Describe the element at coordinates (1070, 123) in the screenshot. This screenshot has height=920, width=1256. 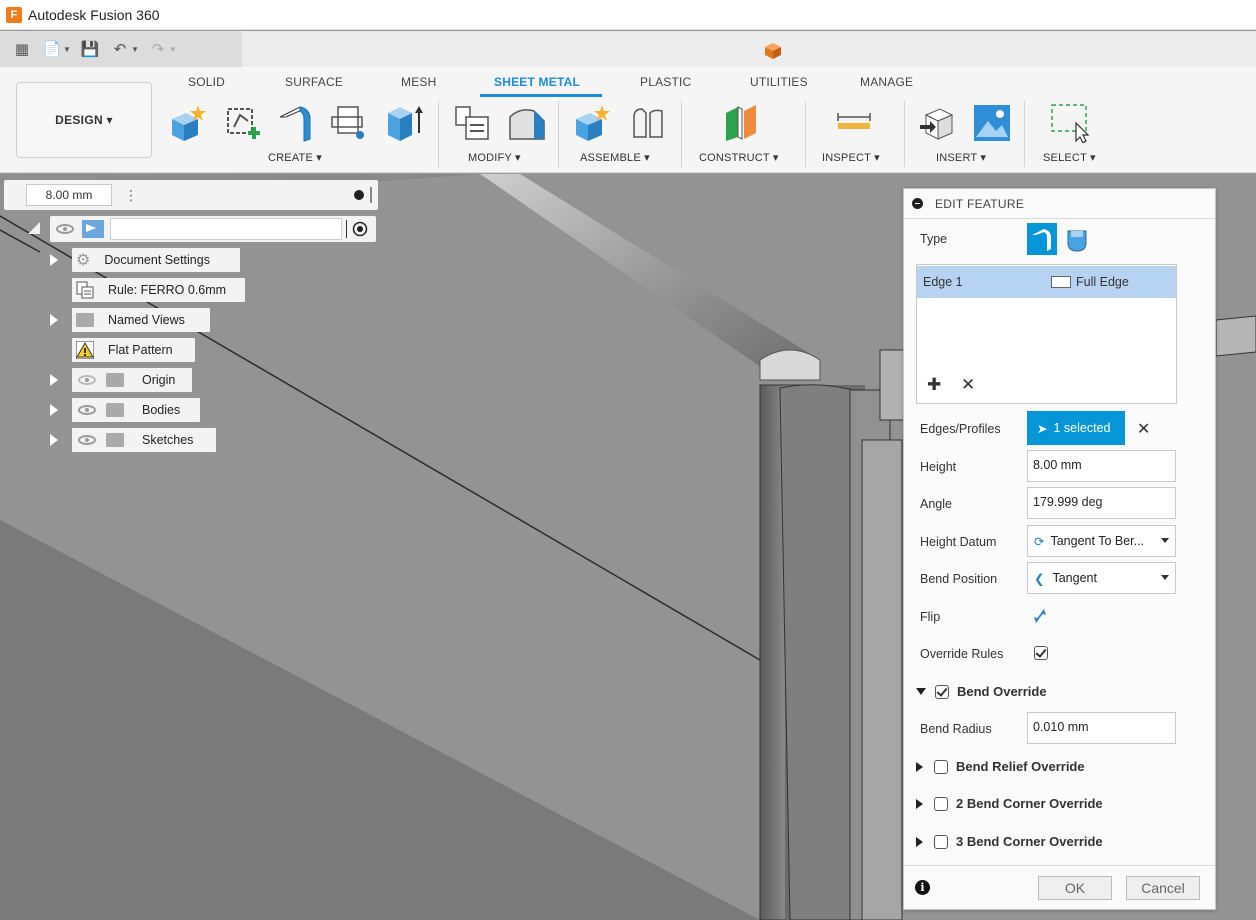
I see `window-select-icon` at that location.